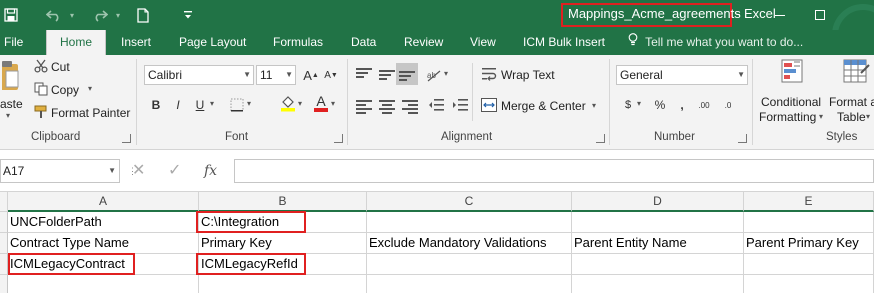  I want to click on tab-page-layout: Page Layout, so click(212, 42).